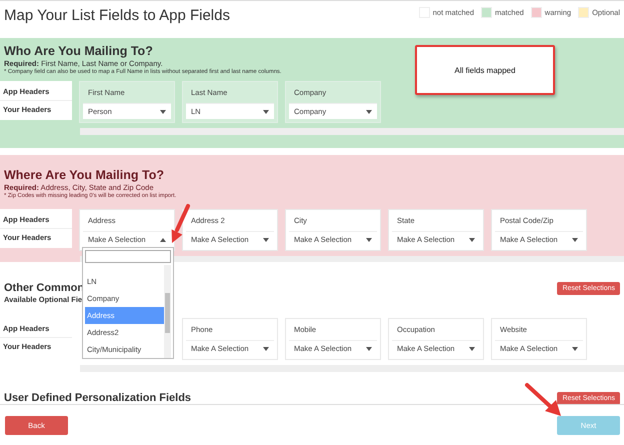 Image resolution: width=624 pixels, height=445 pixels. I want to click on section-title: User Defined Personalization Fields, so click(98, 398).